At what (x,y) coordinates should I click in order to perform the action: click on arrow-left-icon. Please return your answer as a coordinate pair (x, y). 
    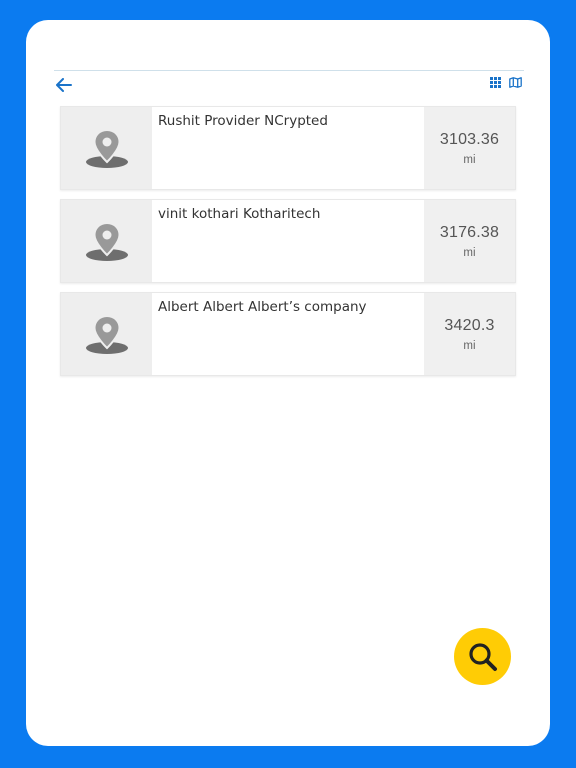
    Looking at the image, I should click on (64, 85).